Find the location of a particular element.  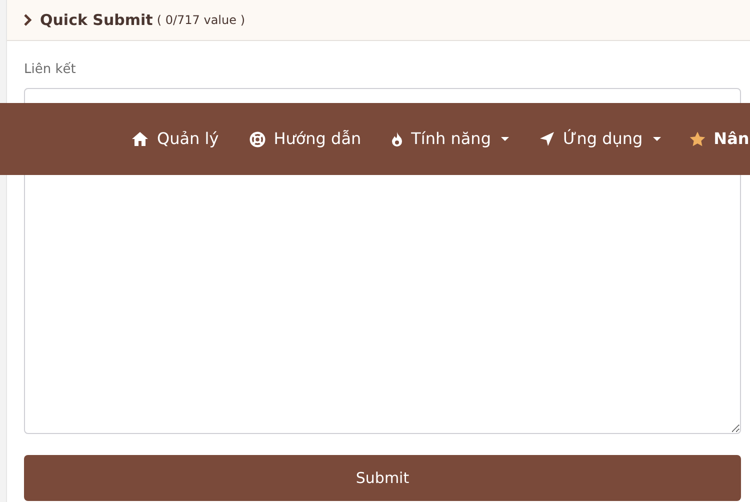

field-label: Liên kết is located at coordinates (50, 70).